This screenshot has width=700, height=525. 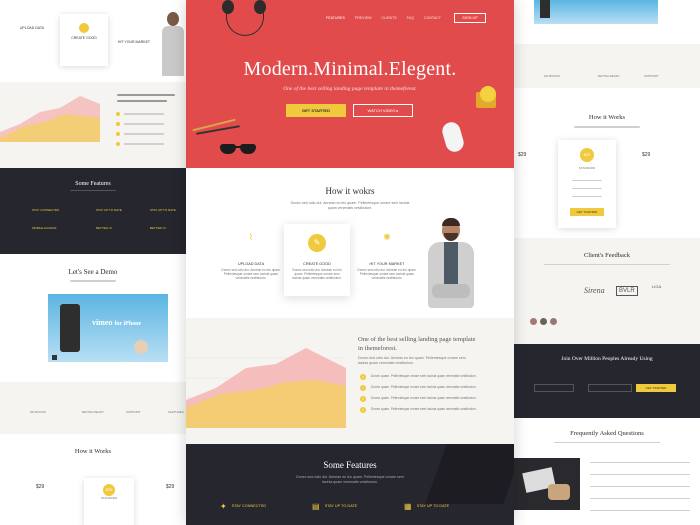 I want to click on left-pricing-section: How it Works $29 $29 STANDARD $29, so click(x=93, y=479).